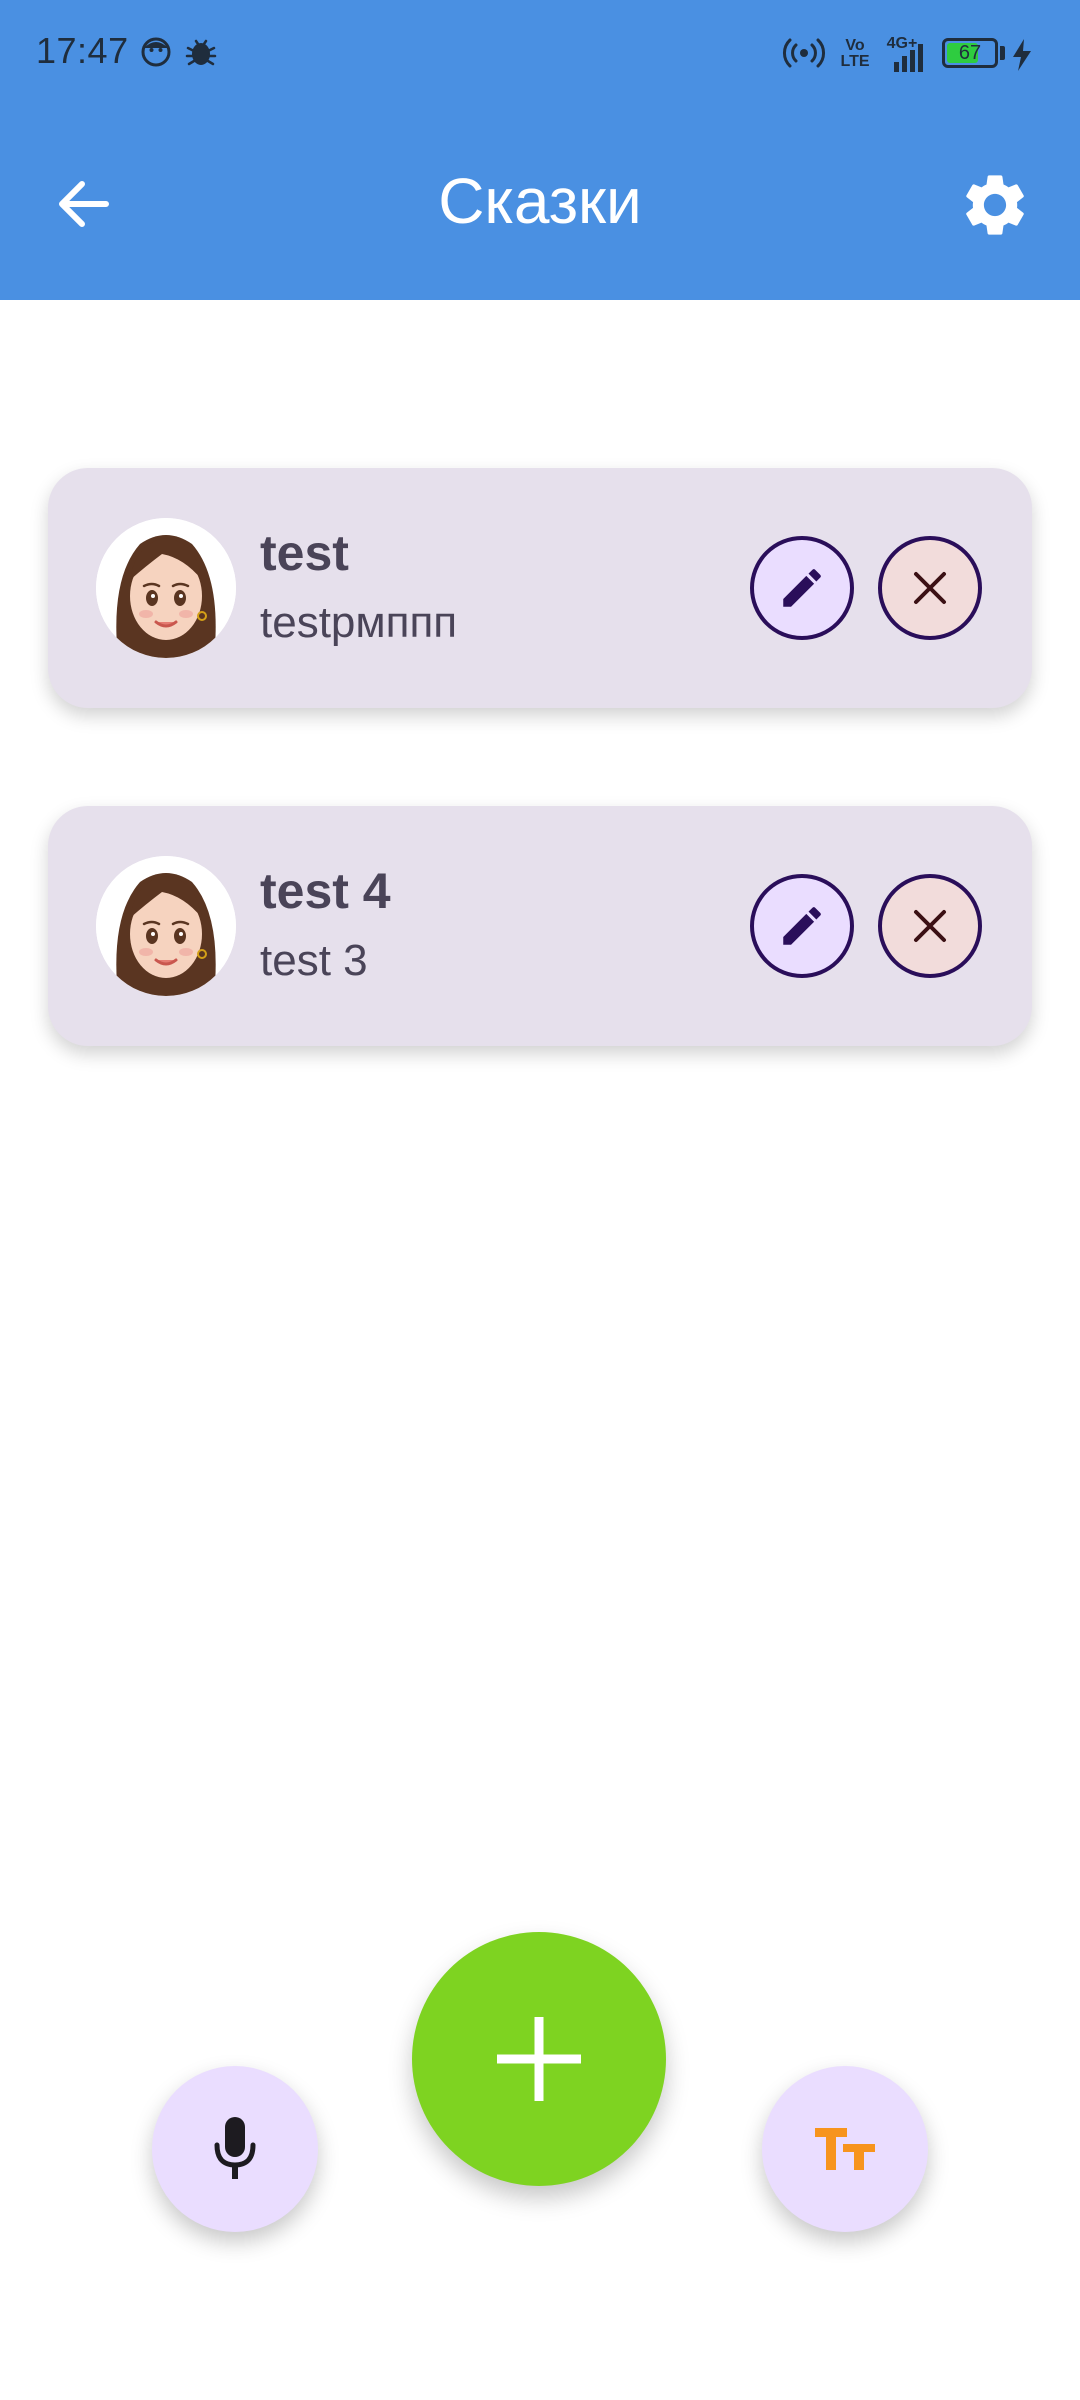 This screenshot has height=2400, width=1080. I want to click on add-tale-button, so click(539, 2059).